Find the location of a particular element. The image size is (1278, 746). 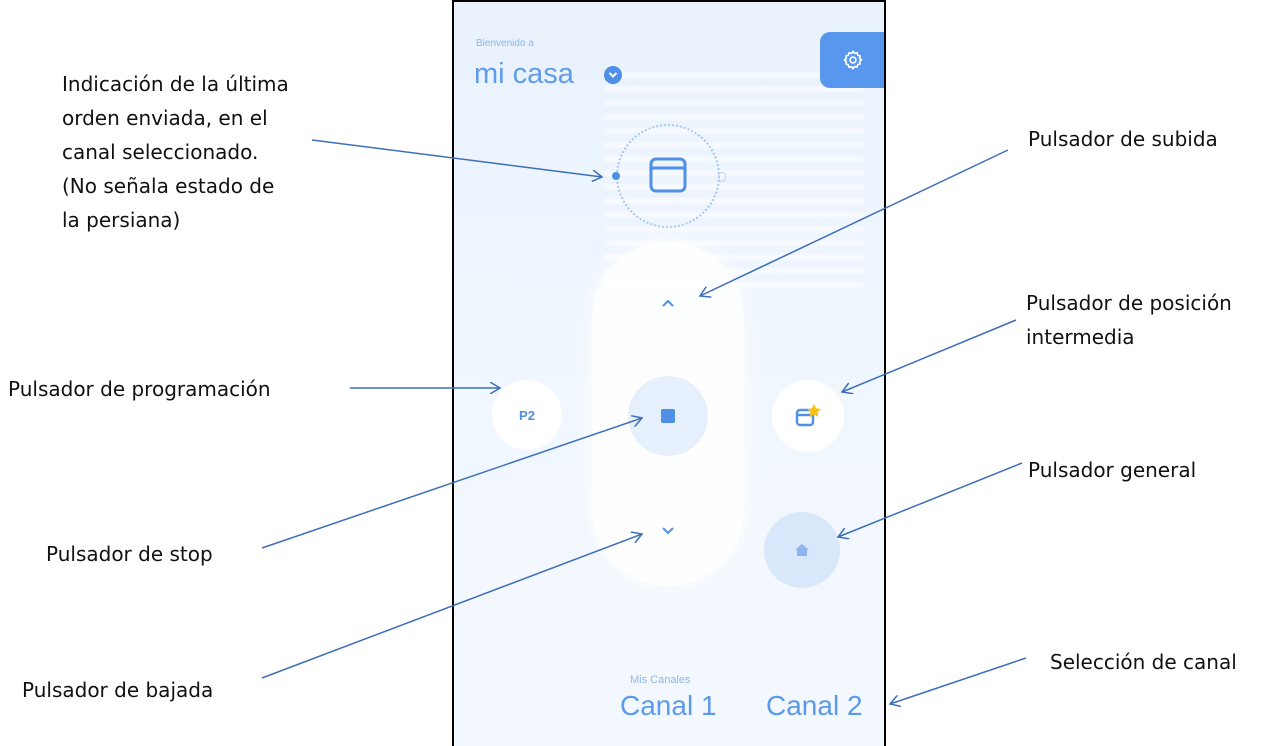

arrow-channel-selection is located at coordinates (958, 680).